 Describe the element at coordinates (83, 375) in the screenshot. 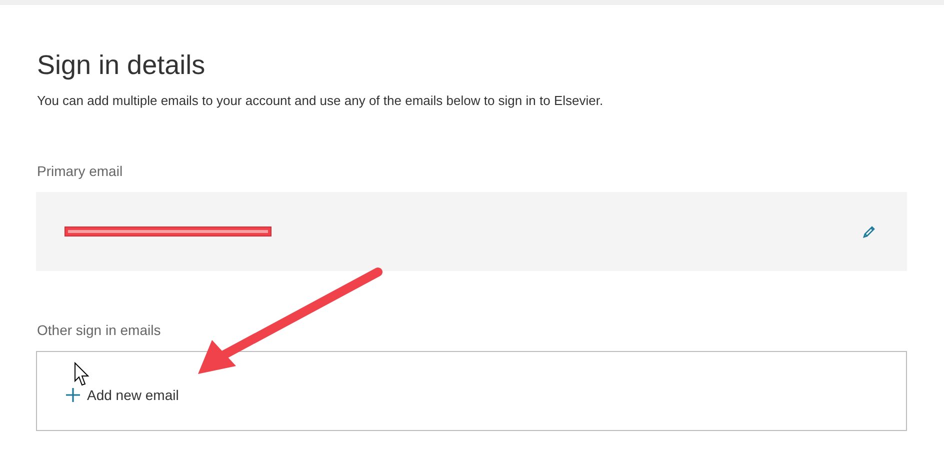

I see `cursor-icon` at that location.